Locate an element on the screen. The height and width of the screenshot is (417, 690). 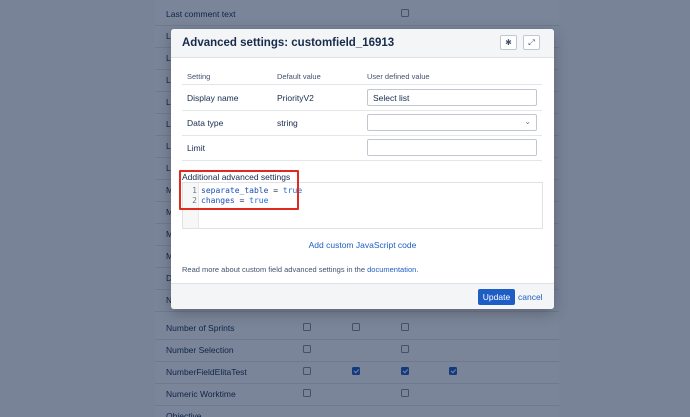
data-type-label: Data type is located at coordinates (205, 123).